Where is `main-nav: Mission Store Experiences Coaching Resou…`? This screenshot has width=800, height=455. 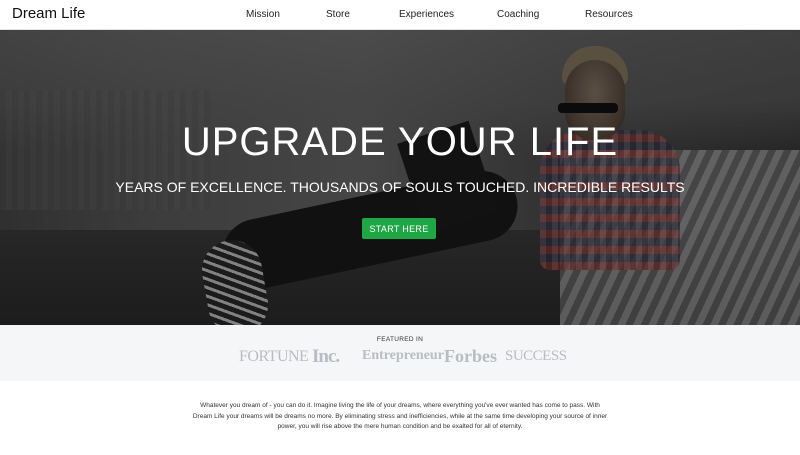 main-nav: Mission Store Experiences Coaching Resou… is located at coordinates (400, 15).